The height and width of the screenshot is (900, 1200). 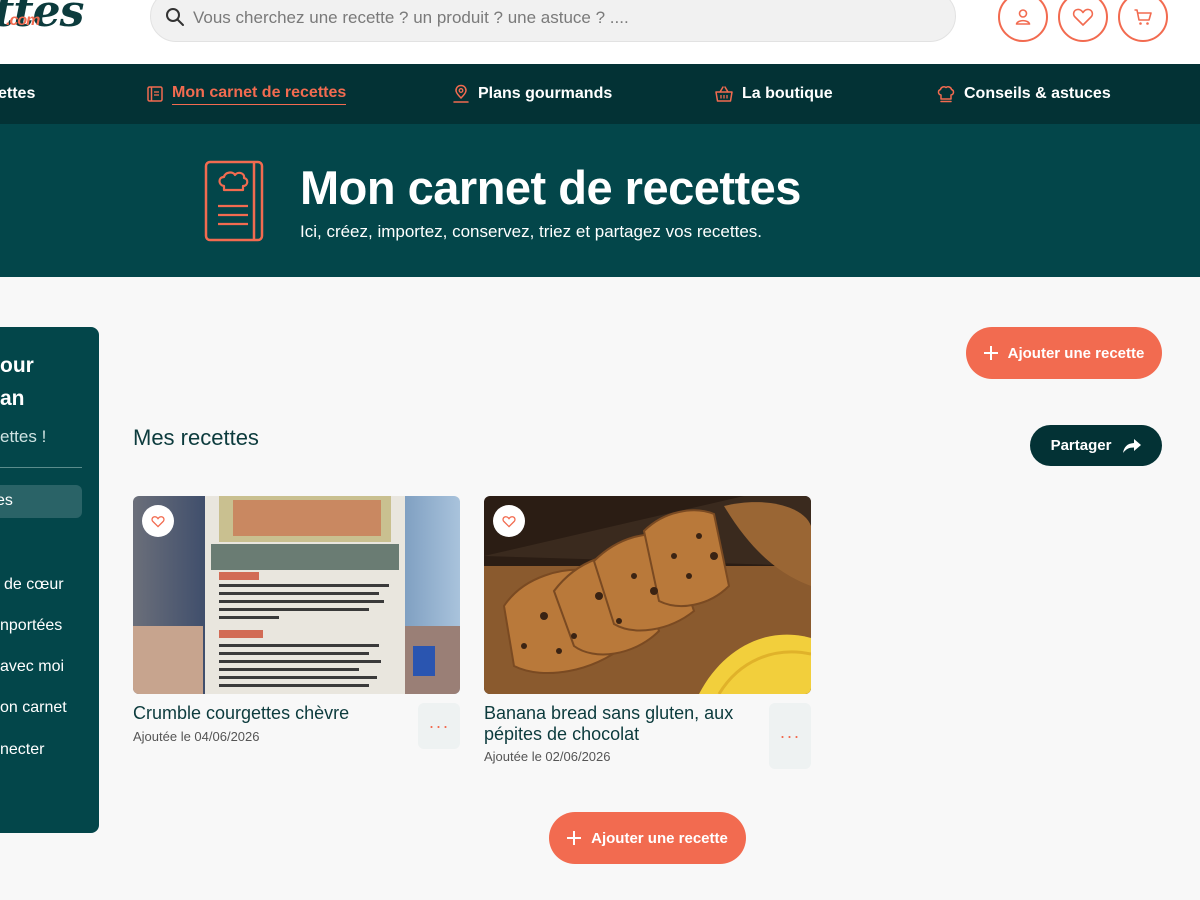 I want to click on add-recipe-button: Ajouter une recette, so click(x=1064, y=353).